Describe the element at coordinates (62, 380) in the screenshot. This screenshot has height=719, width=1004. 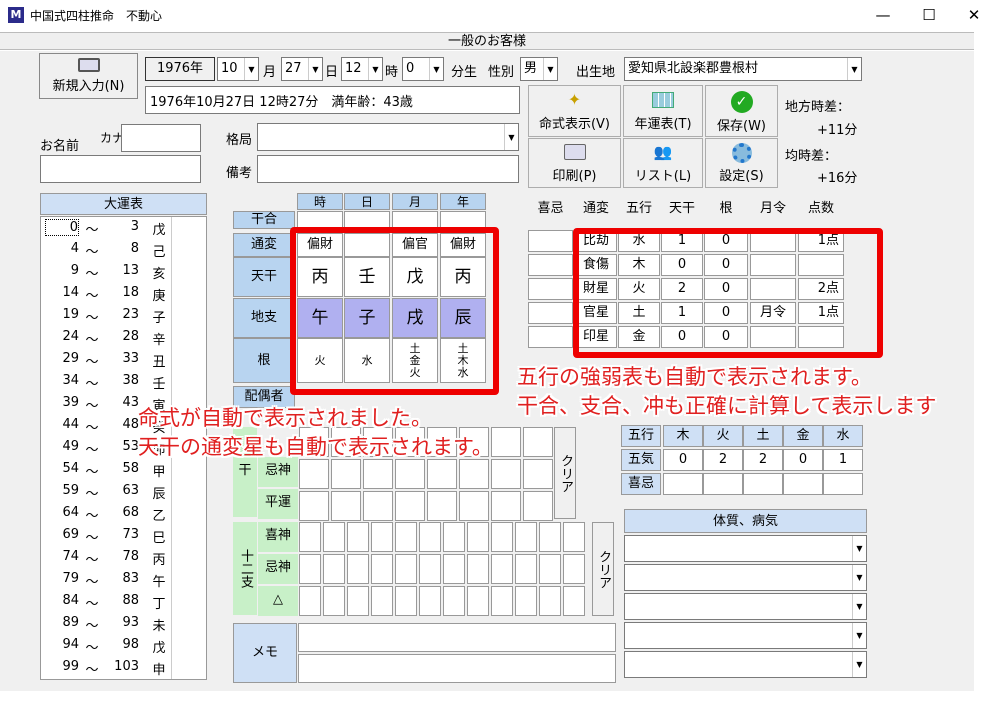
I see `daiun-start-age: 34` at that location.